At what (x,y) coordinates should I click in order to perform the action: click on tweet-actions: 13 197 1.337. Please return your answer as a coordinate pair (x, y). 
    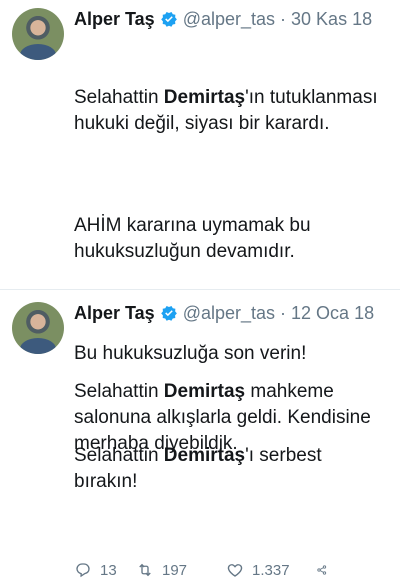
    Looking at the image, I should click on (231, 570).